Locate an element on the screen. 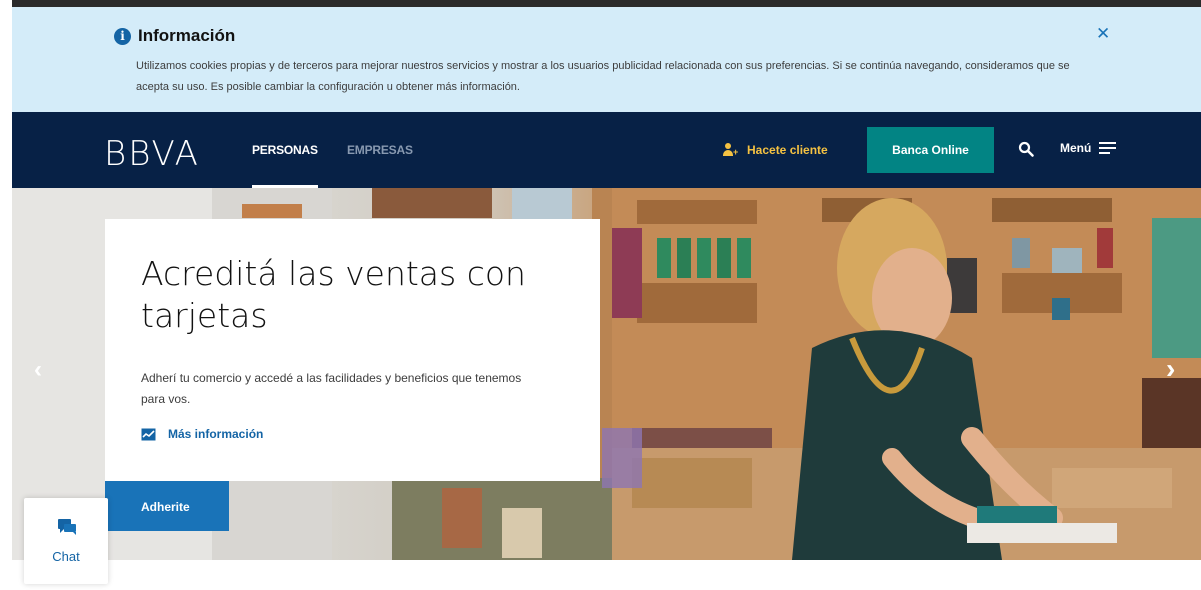 This screenshot has height=590, width=1201. info-icon: i is located at coordinates (122, 36).